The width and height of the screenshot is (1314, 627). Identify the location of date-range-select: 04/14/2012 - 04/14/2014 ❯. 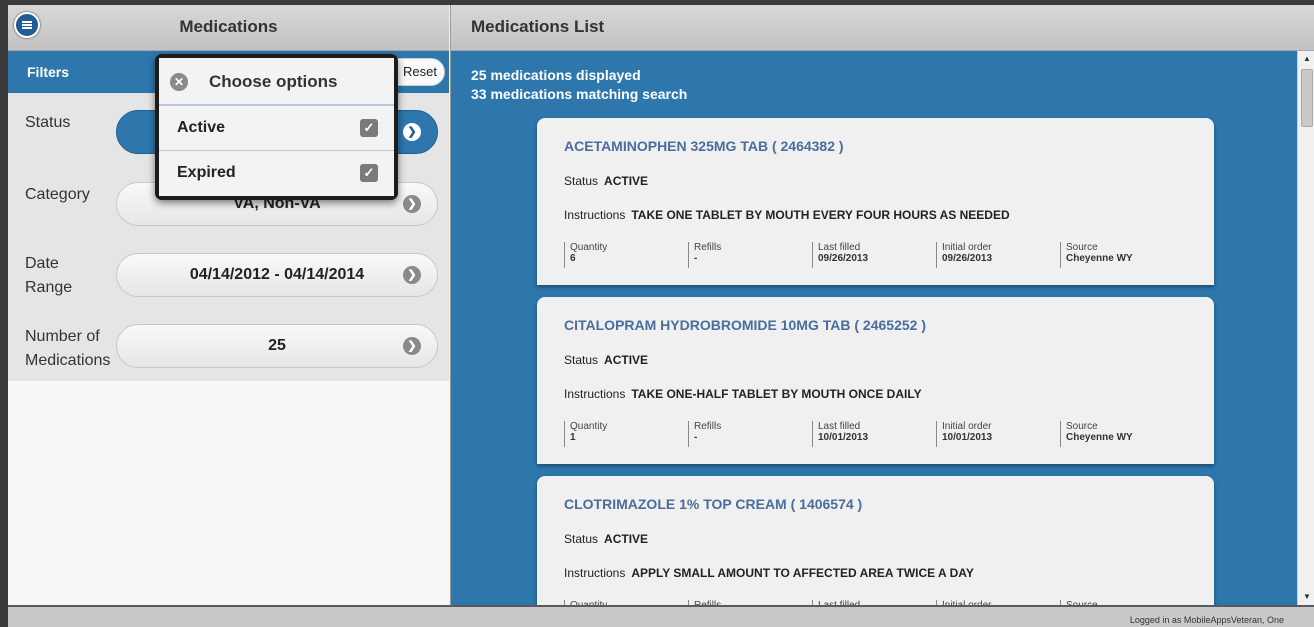
(277, 275).